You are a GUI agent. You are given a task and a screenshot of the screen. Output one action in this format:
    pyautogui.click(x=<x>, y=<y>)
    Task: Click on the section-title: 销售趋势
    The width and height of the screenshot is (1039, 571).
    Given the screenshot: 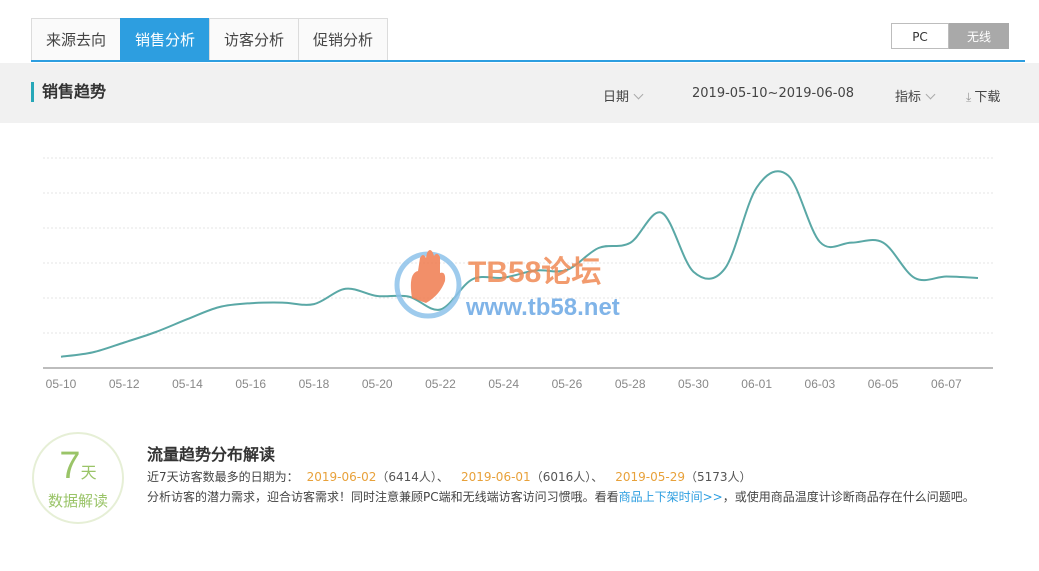 What is the action you would take?
    pyautogui.click(x=68, y=92)
    